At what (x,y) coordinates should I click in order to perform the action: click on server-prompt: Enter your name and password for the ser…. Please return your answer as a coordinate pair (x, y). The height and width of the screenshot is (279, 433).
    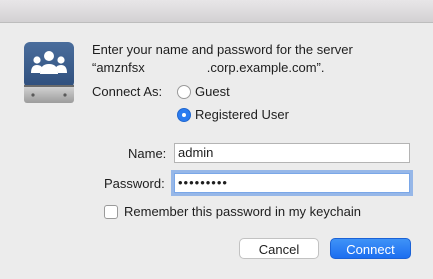
    Looking at the image, I should click on (222, 59).